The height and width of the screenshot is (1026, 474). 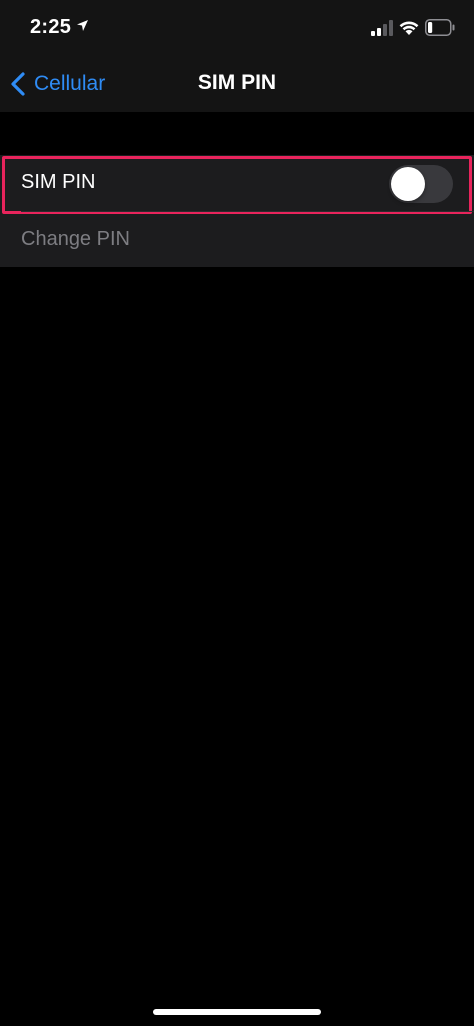 I want to click on change-pin-label: Change PIN, so click(x=75, y=239).